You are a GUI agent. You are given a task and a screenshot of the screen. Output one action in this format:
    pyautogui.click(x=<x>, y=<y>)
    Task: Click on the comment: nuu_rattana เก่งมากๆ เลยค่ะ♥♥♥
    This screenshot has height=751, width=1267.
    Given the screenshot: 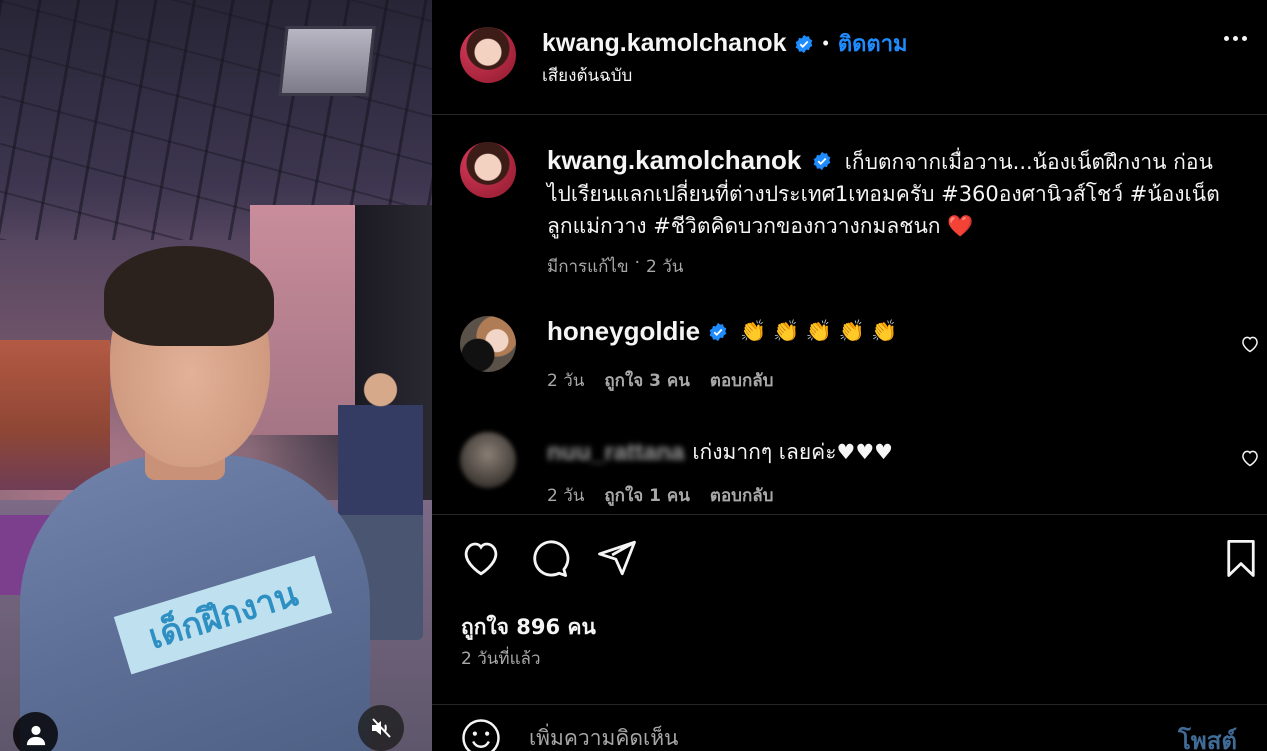 What is the action you would take?
    pyautogui.click(x=720, y=452)
    